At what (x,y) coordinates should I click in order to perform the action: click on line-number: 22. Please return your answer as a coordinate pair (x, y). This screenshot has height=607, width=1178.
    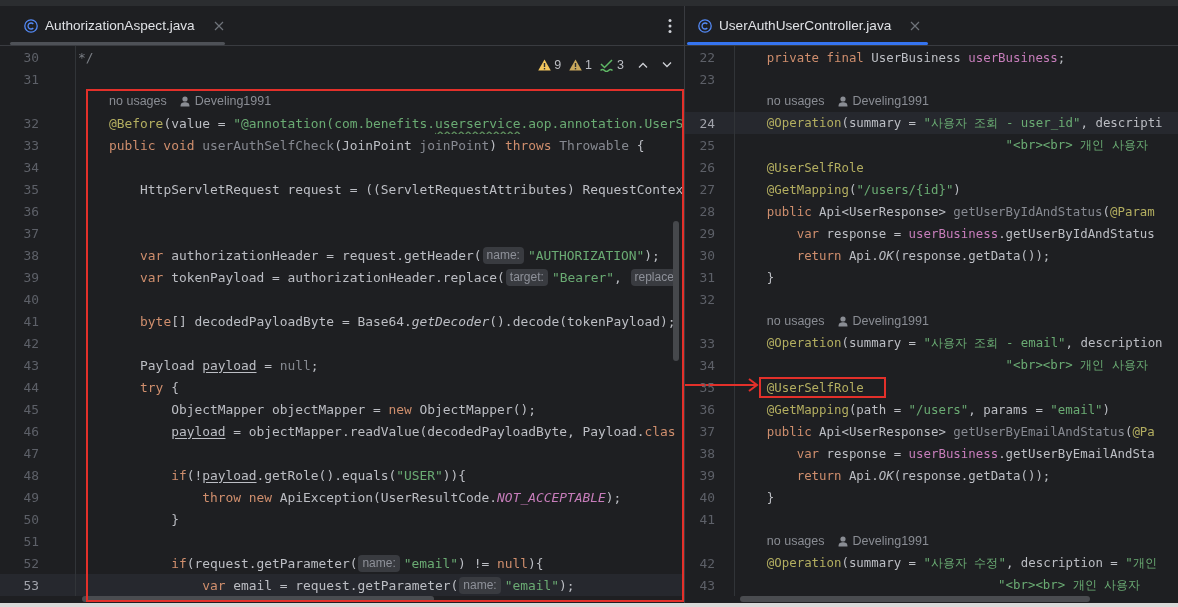
    Looking at the image, I should click on (707, 57).